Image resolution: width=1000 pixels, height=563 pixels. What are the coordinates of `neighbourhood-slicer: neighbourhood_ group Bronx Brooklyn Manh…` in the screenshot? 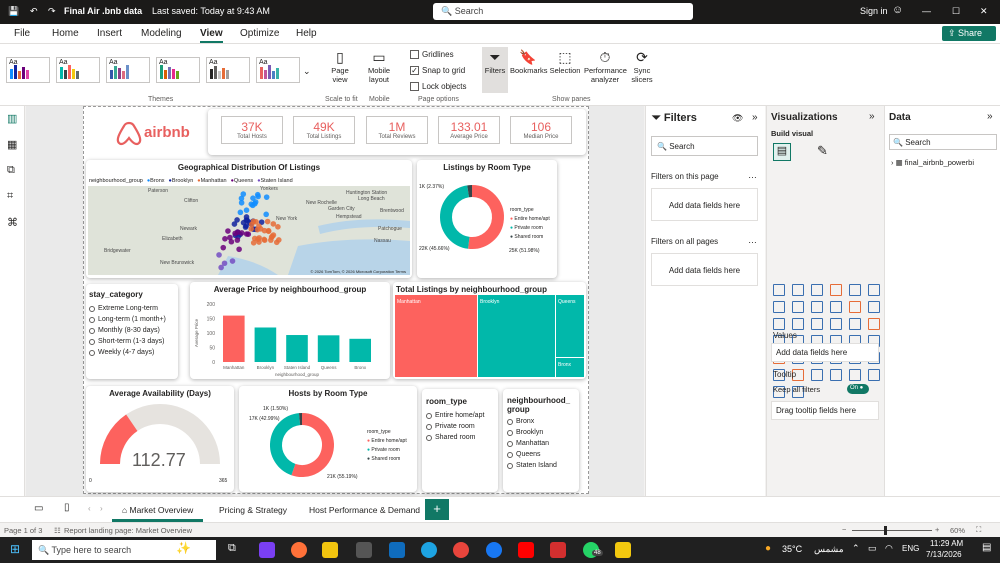 It's located at (541, 440).